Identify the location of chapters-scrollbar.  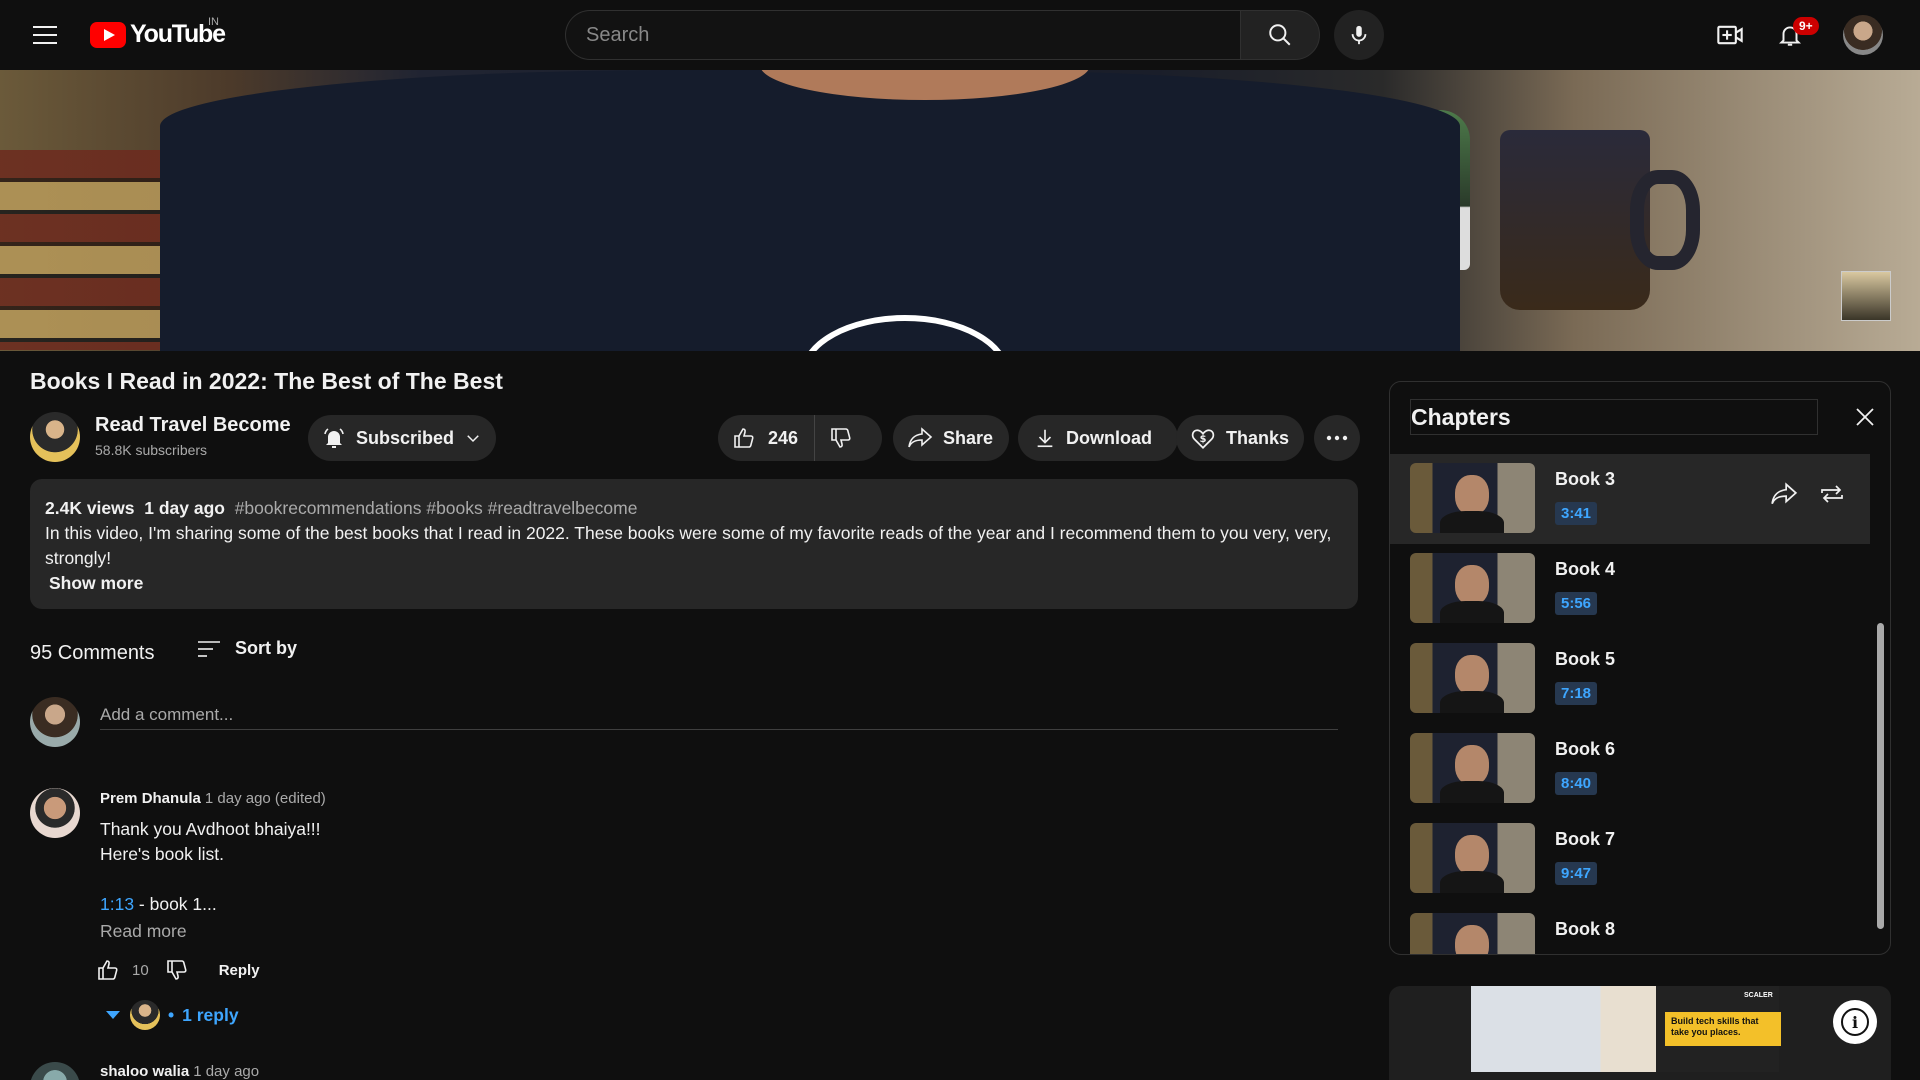
(1880, 776).